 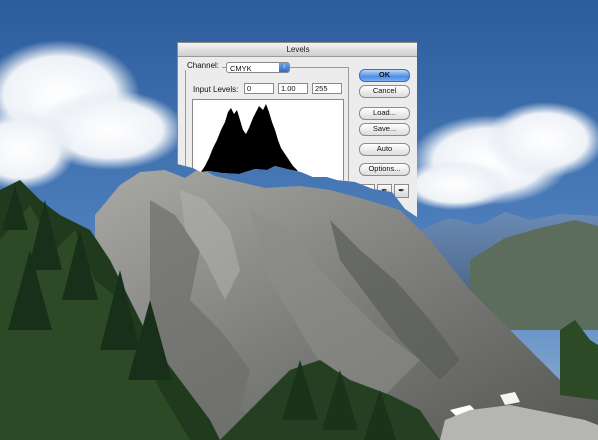 I want to click on white-point-eyedropper-icon: ✒, so click(x=401, y=191).